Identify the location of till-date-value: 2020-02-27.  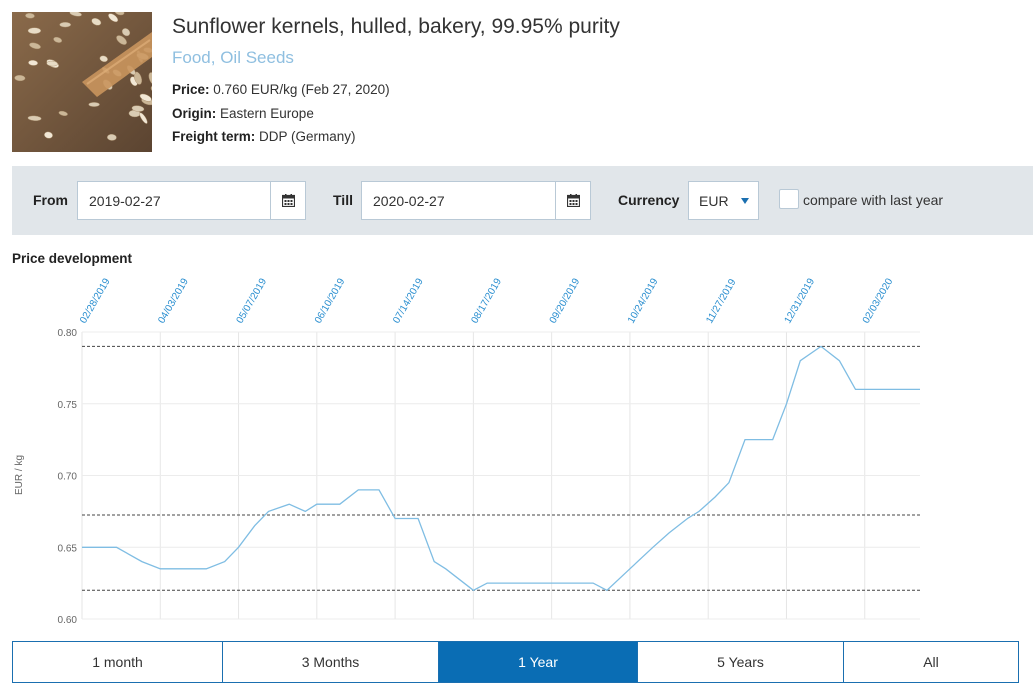
(409, 201).